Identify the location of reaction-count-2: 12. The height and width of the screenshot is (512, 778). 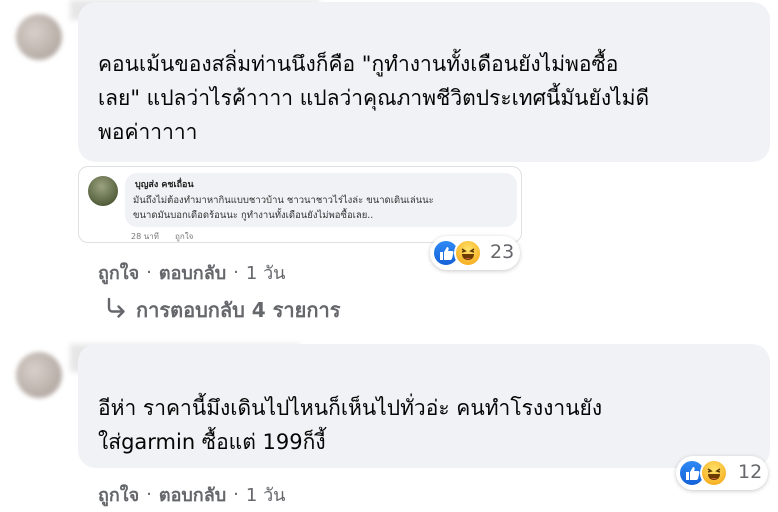
(750, 472).